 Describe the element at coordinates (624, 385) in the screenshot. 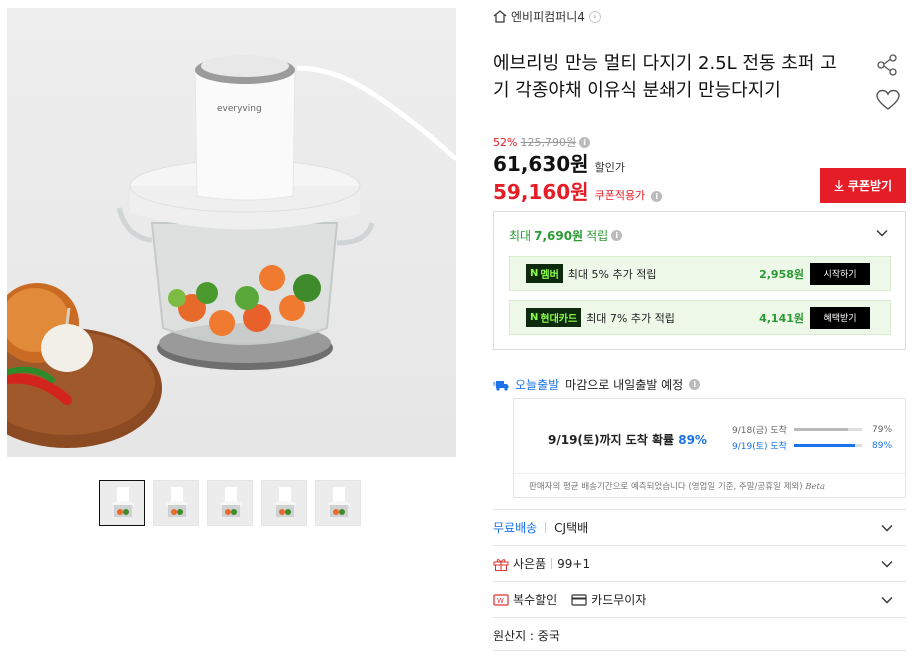

I see `fast-shipping-desc: 마감으로 내일출발 예정` at that location.